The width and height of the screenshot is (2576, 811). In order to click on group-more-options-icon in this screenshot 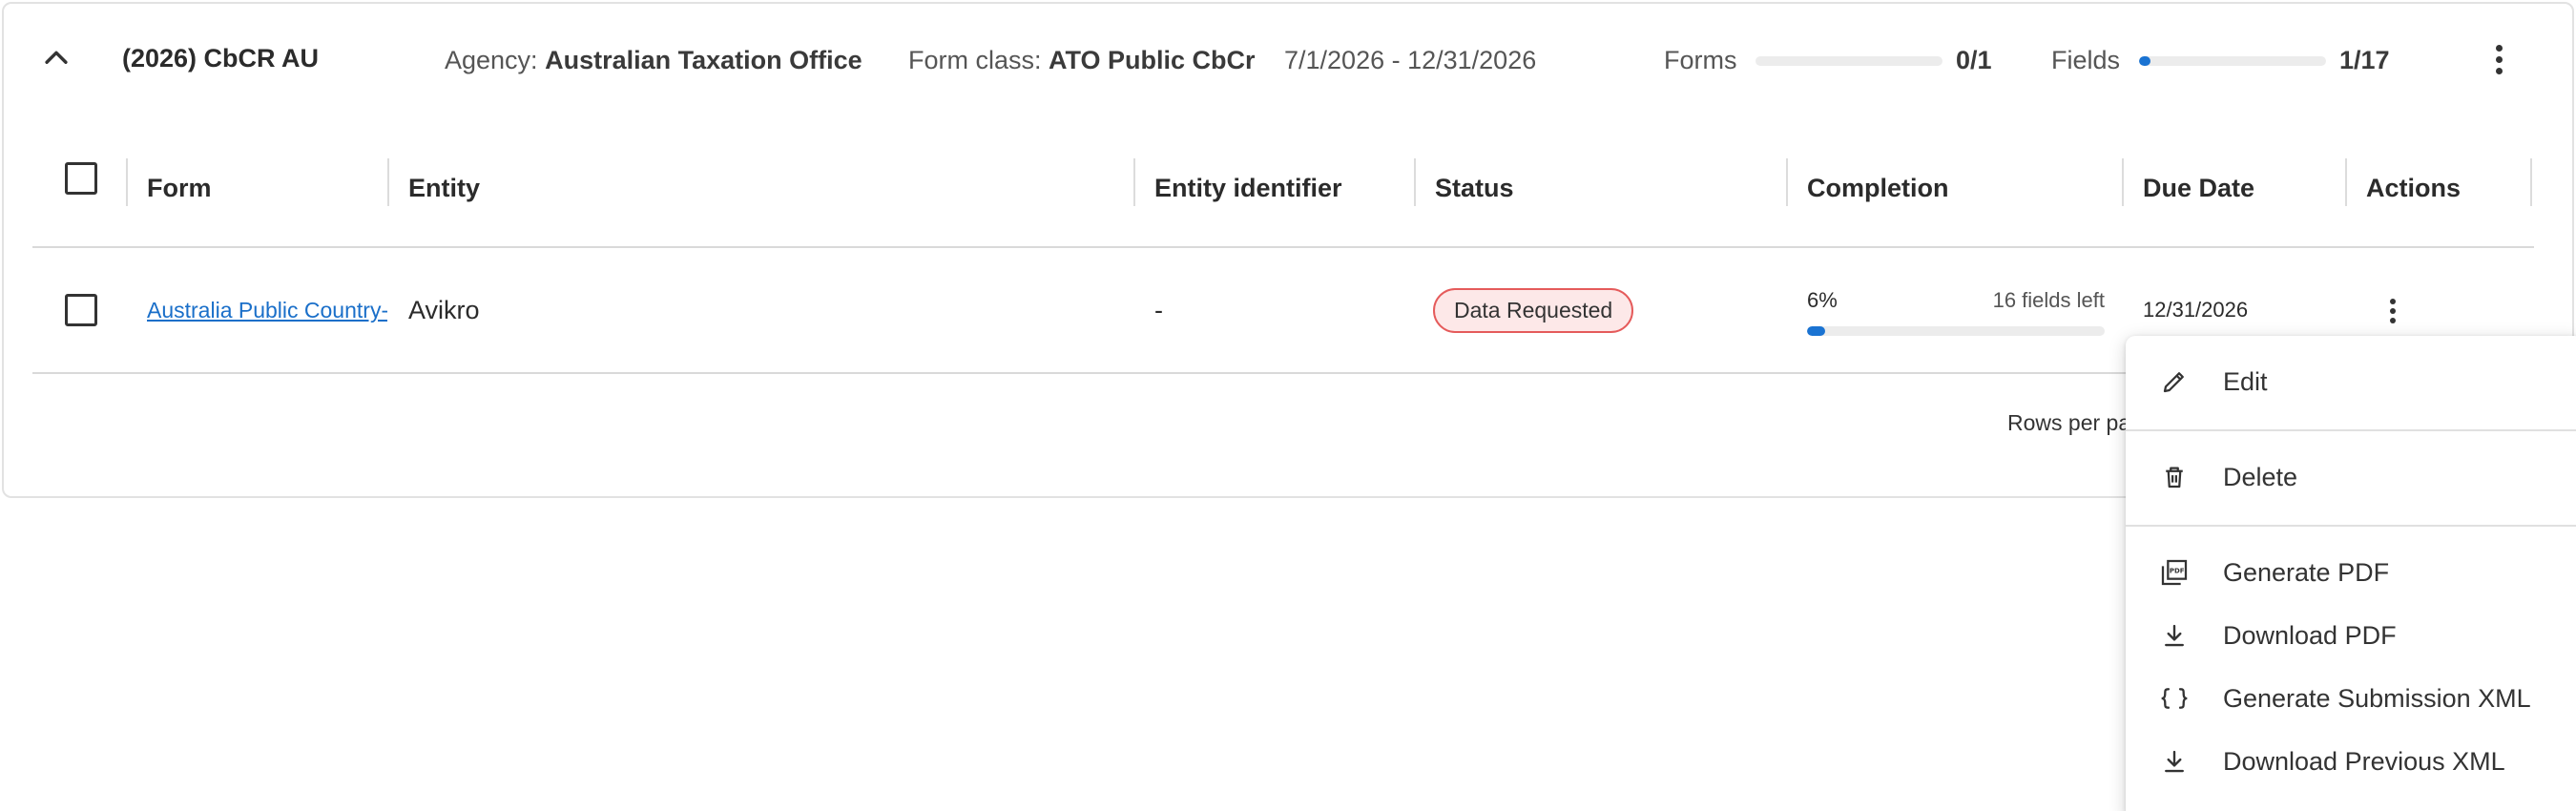, I will do `click(2498, 59)`.